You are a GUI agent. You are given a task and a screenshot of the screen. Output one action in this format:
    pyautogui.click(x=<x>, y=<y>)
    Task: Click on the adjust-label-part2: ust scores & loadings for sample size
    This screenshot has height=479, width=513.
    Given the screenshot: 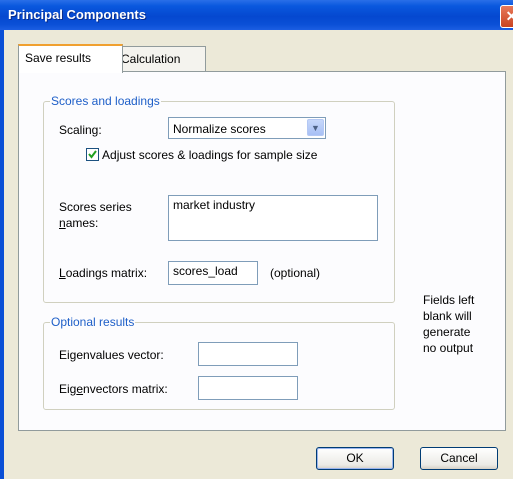 What is the action you would take?
    pyautogui.click(x=218, y=155)
    